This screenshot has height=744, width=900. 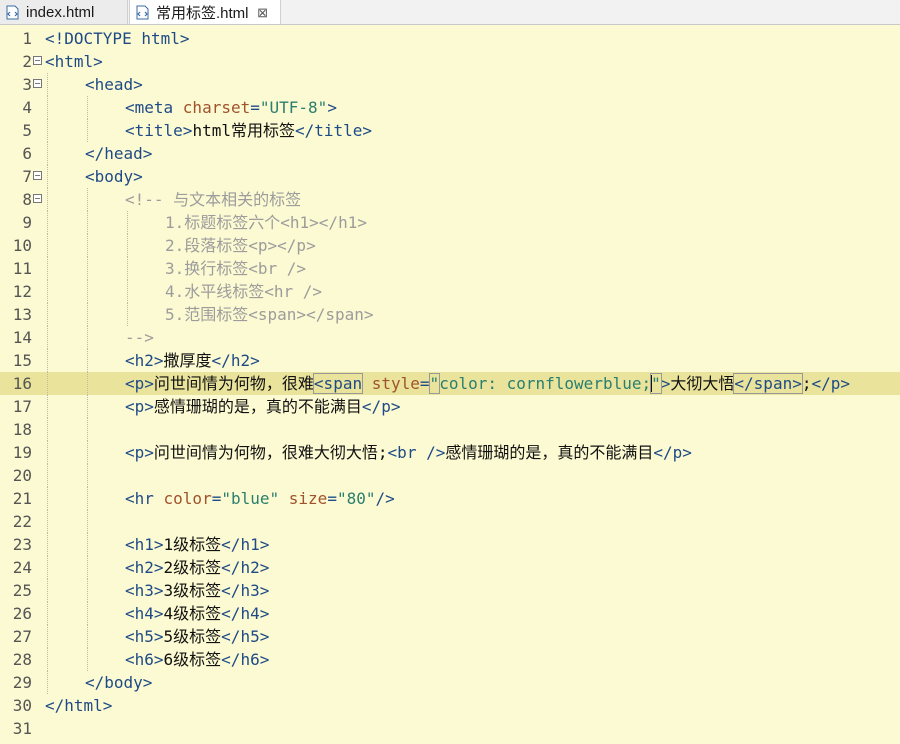 What do you see at coordinates (74, 61) in the screenshot?
I see `code-token: <html>` at bounding box center [74, 61].